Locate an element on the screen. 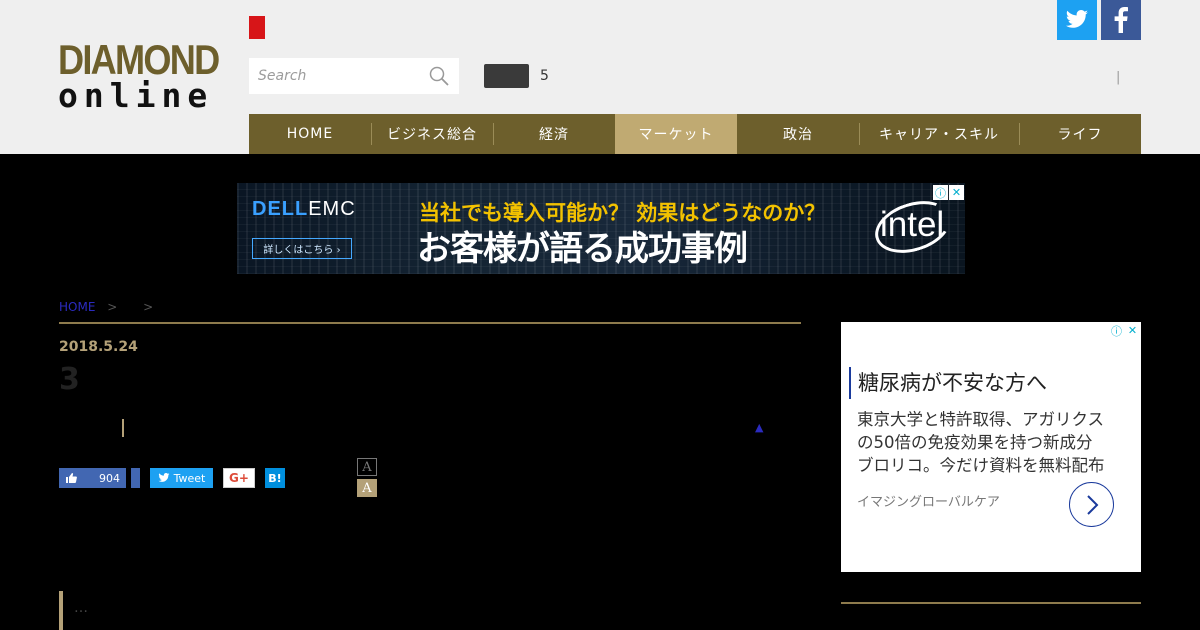 This screenshot has width=1200, height=630. nav-item-market: マーケット is located at coordinates (676, 134).